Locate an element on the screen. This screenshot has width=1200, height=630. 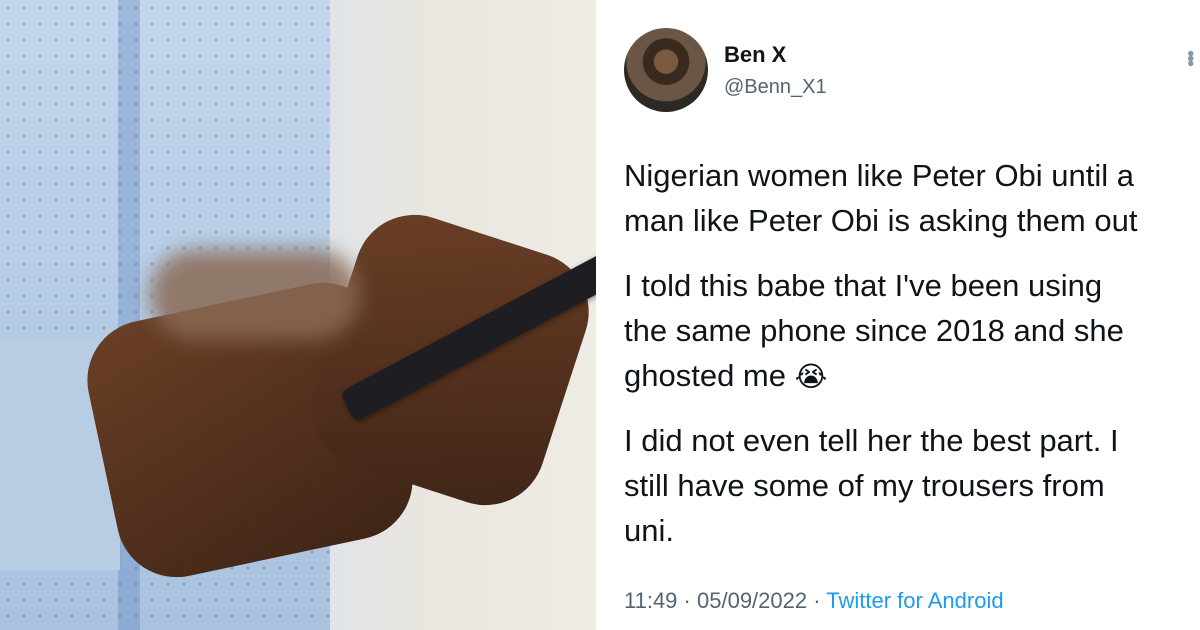
tweet-line: man like Peter Obi is asking them out is located at coordinates (881, 220).